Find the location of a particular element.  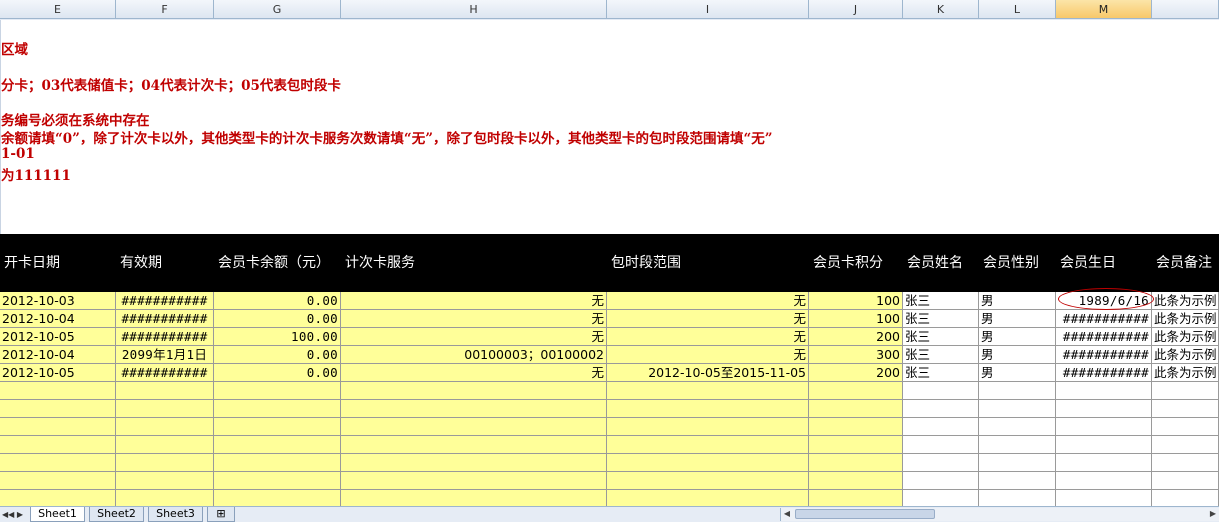

header-count-service: 计次卡服务 is located at coordinates (474, 263).